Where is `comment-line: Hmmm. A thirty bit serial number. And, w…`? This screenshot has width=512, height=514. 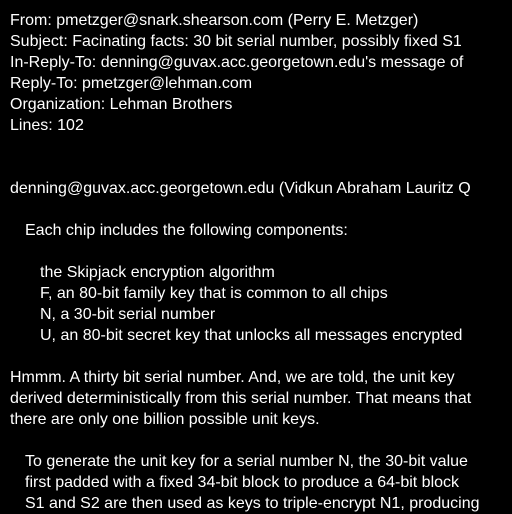 comment-line: Hmmm. A thirty bit serial number. And, w… is located at coordinates (232, 377).